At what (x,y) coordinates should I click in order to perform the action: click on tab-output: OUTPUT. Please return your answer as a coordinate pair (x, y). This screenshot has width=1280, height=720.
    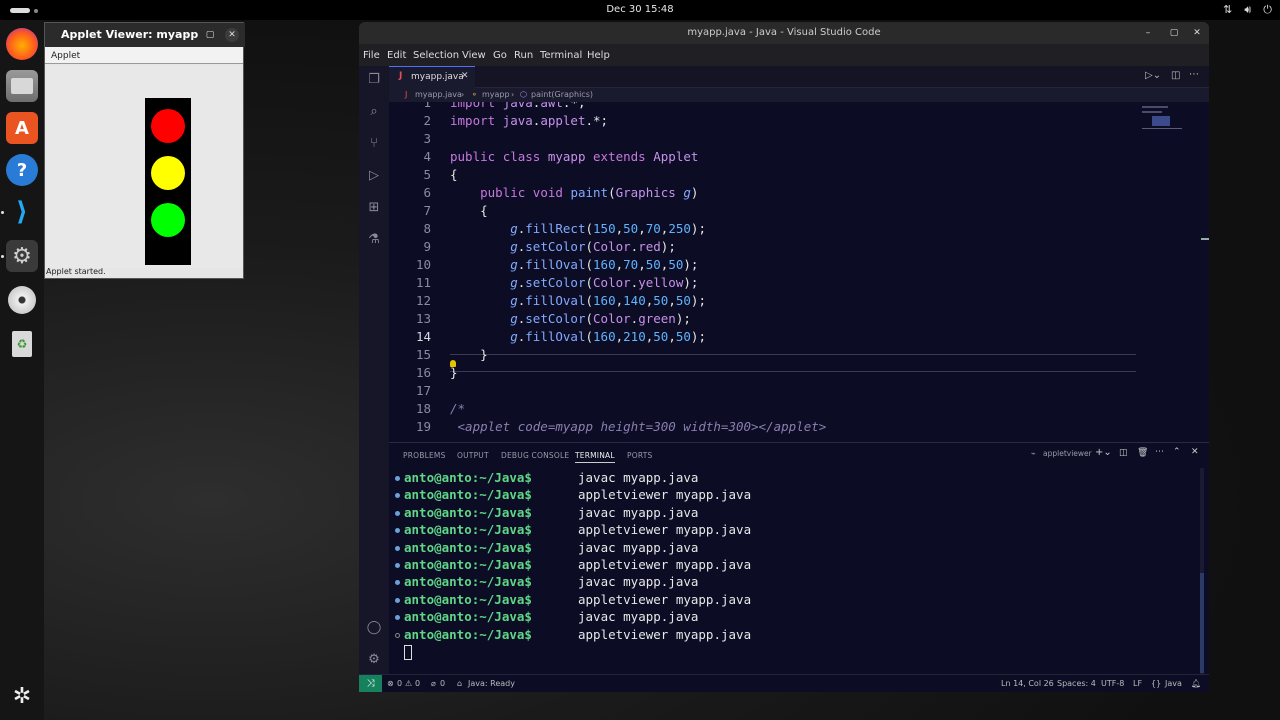
    Looking at the image, I should click on (473, 455).